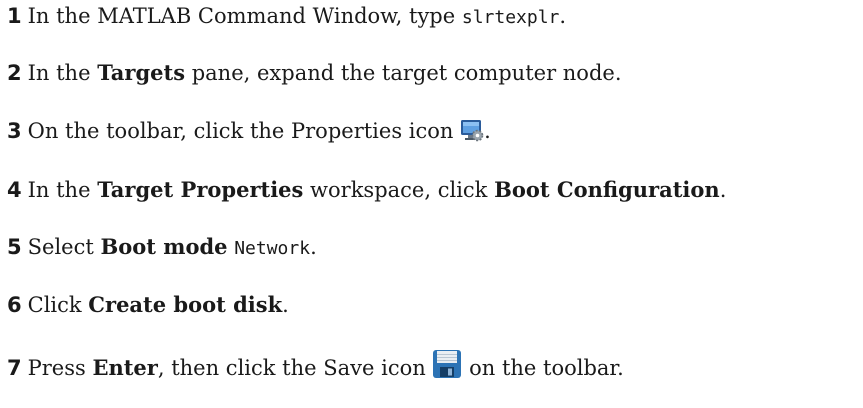 Image resolution: width=863 pixels, height=408 pixels. Describe the element at coordinates (272, 248) in the screenshot. I see `option-code: Network` at that location.